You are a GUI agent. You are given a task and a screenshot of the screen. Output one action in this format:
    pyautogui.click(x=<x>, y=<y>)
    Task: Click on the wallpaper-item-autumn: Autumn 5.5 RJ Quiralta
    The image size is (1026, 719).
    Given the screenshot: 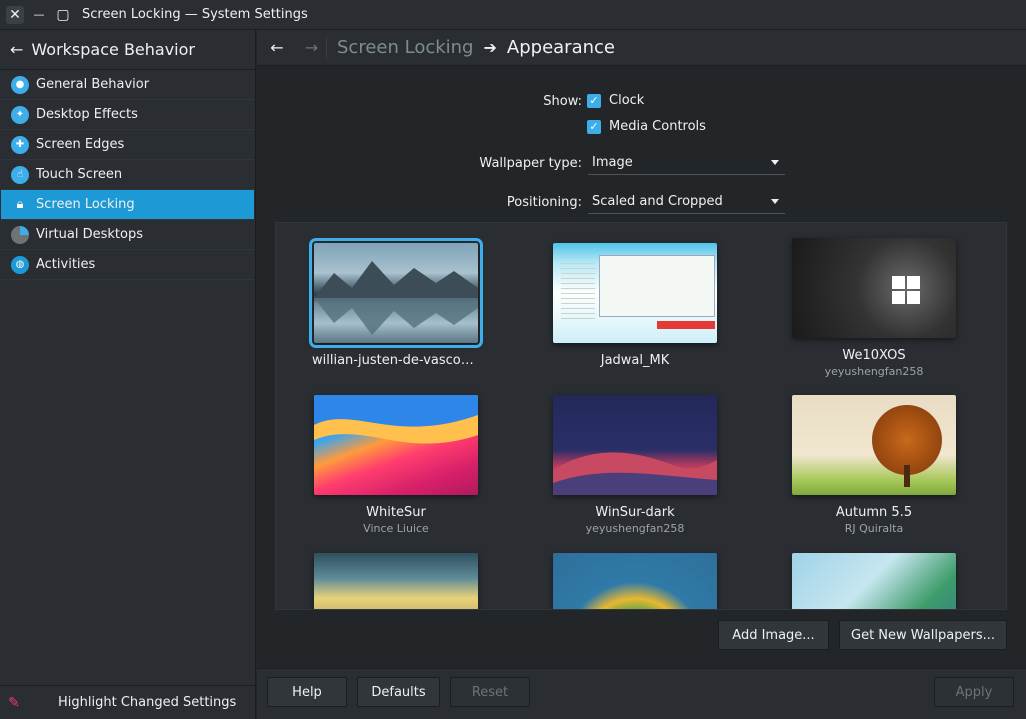 What is the action you would take?
    pyautogui.click(x=874, y=465)
    